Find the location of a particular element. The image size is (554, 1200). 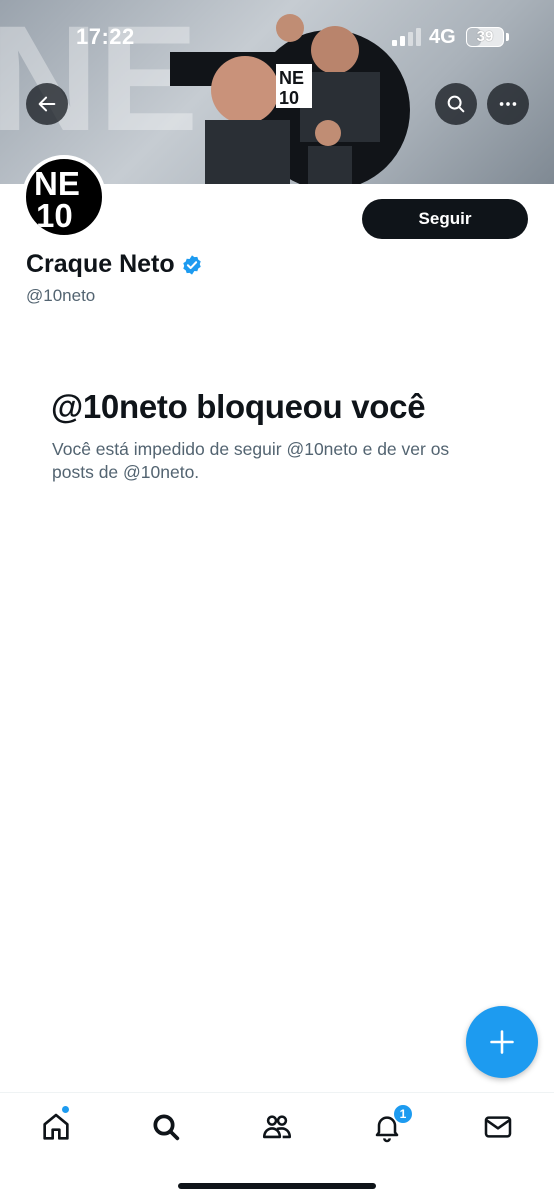

profile-name: Craque Neto is located at coordinates (100, 264).